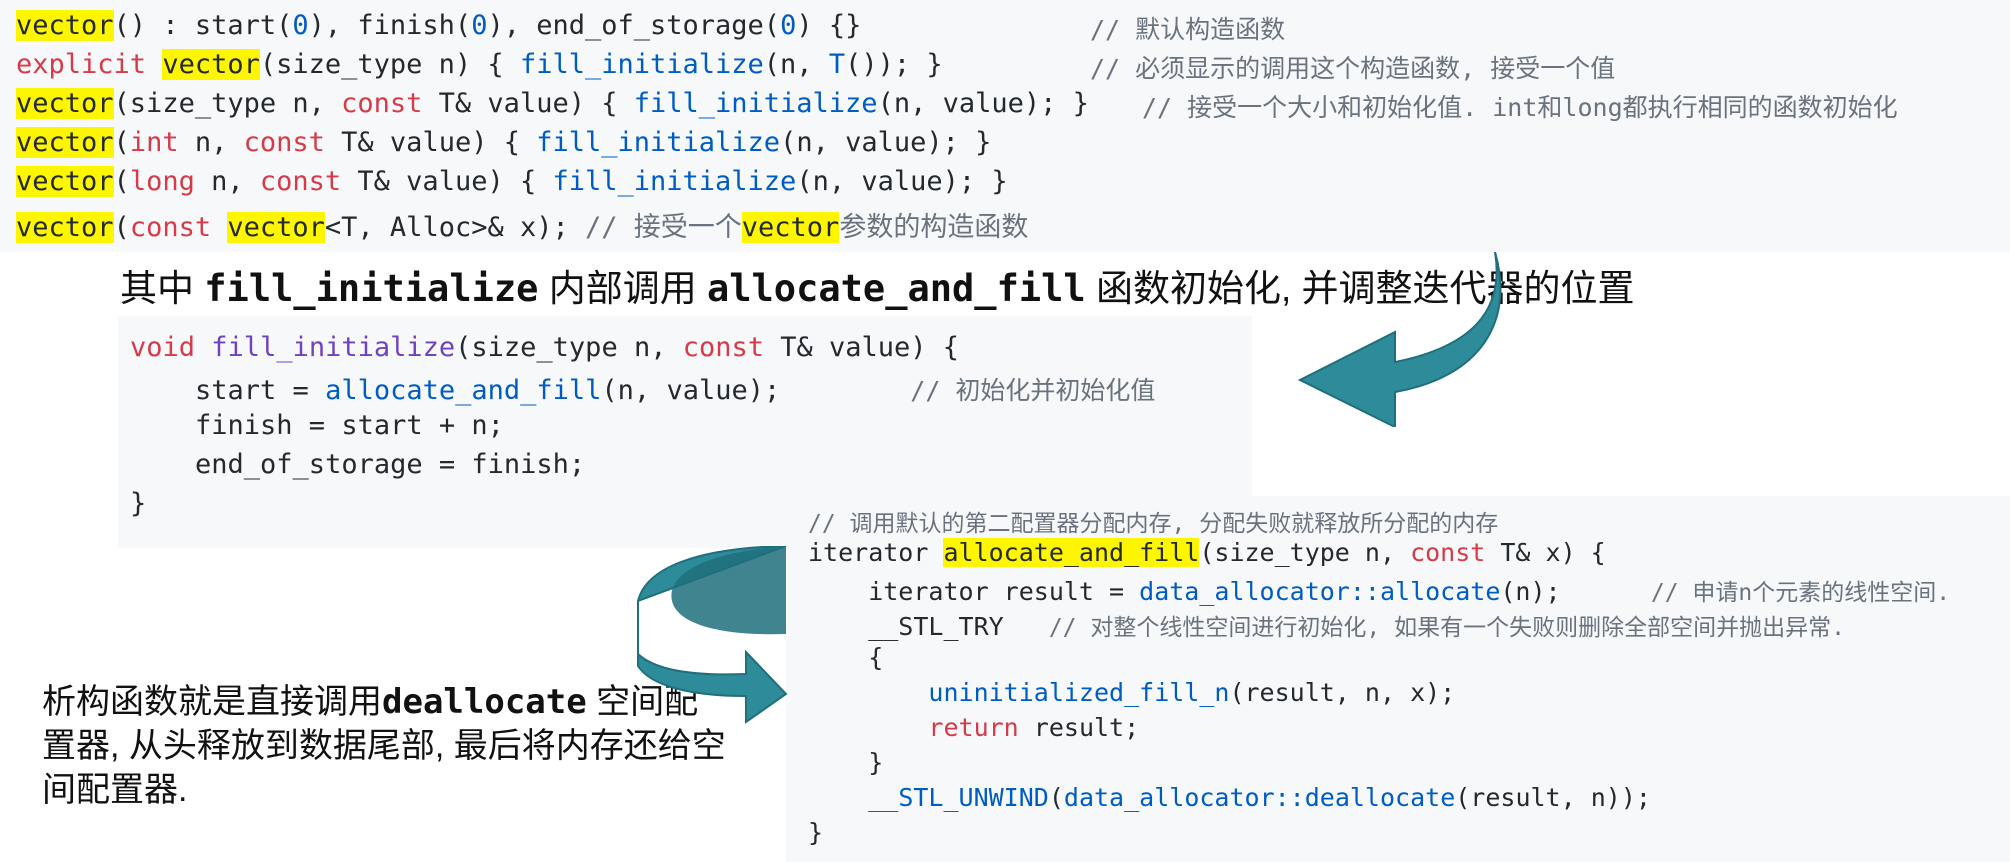 This screenshot has width=2010, height=862. What do you see at coordinates (1553, 797) in the screenshot?
I see `code-text: (result, n));` at bounding box center [1553, 797].